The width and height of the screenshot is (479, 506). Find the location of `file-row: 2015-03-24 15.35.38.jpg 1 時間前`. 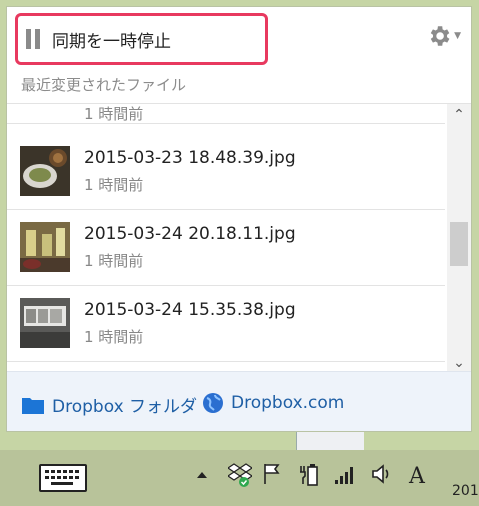

file-row: 2015-03-24 15.35.38.jpg 1 時間前 is located at coordinates (226, 324).